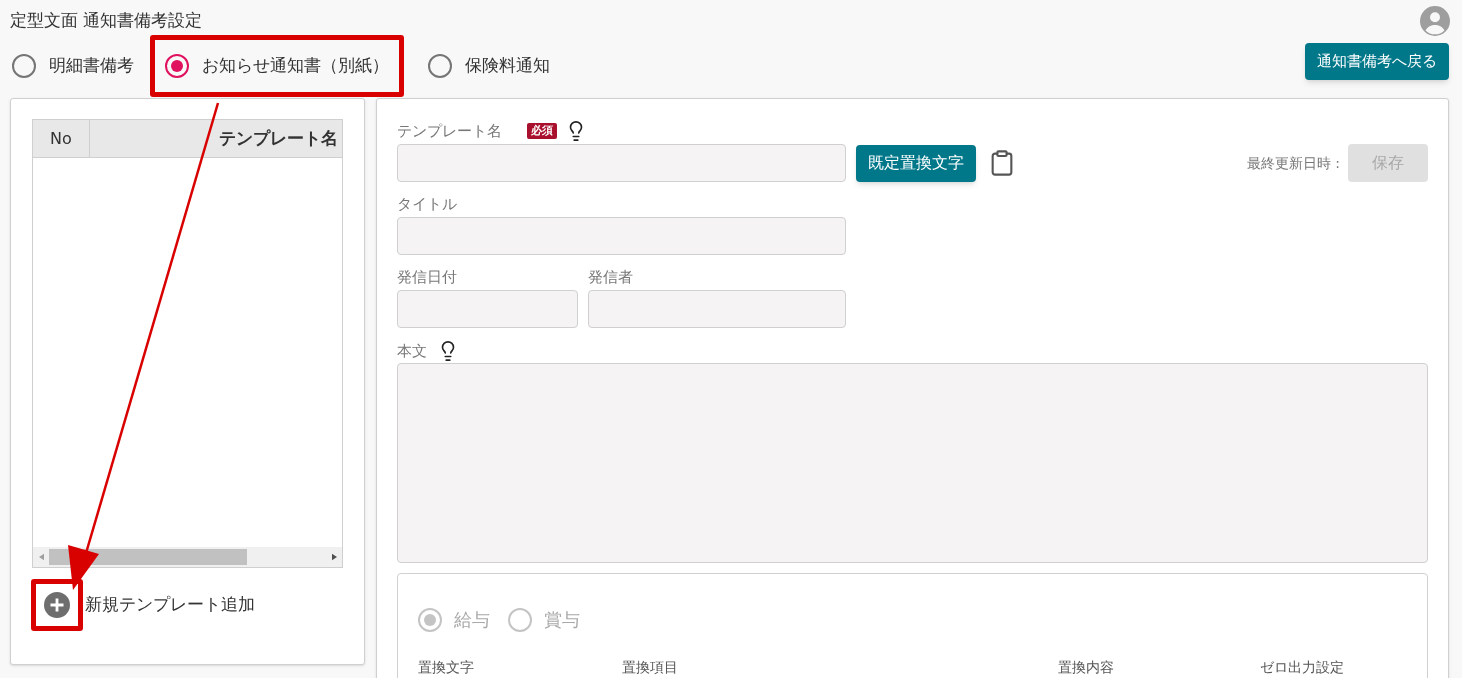  What do you see at coordinates (1435, 21) in the screenshot?
I see `user-avatar-icon` at bounding box center [1435, 21].